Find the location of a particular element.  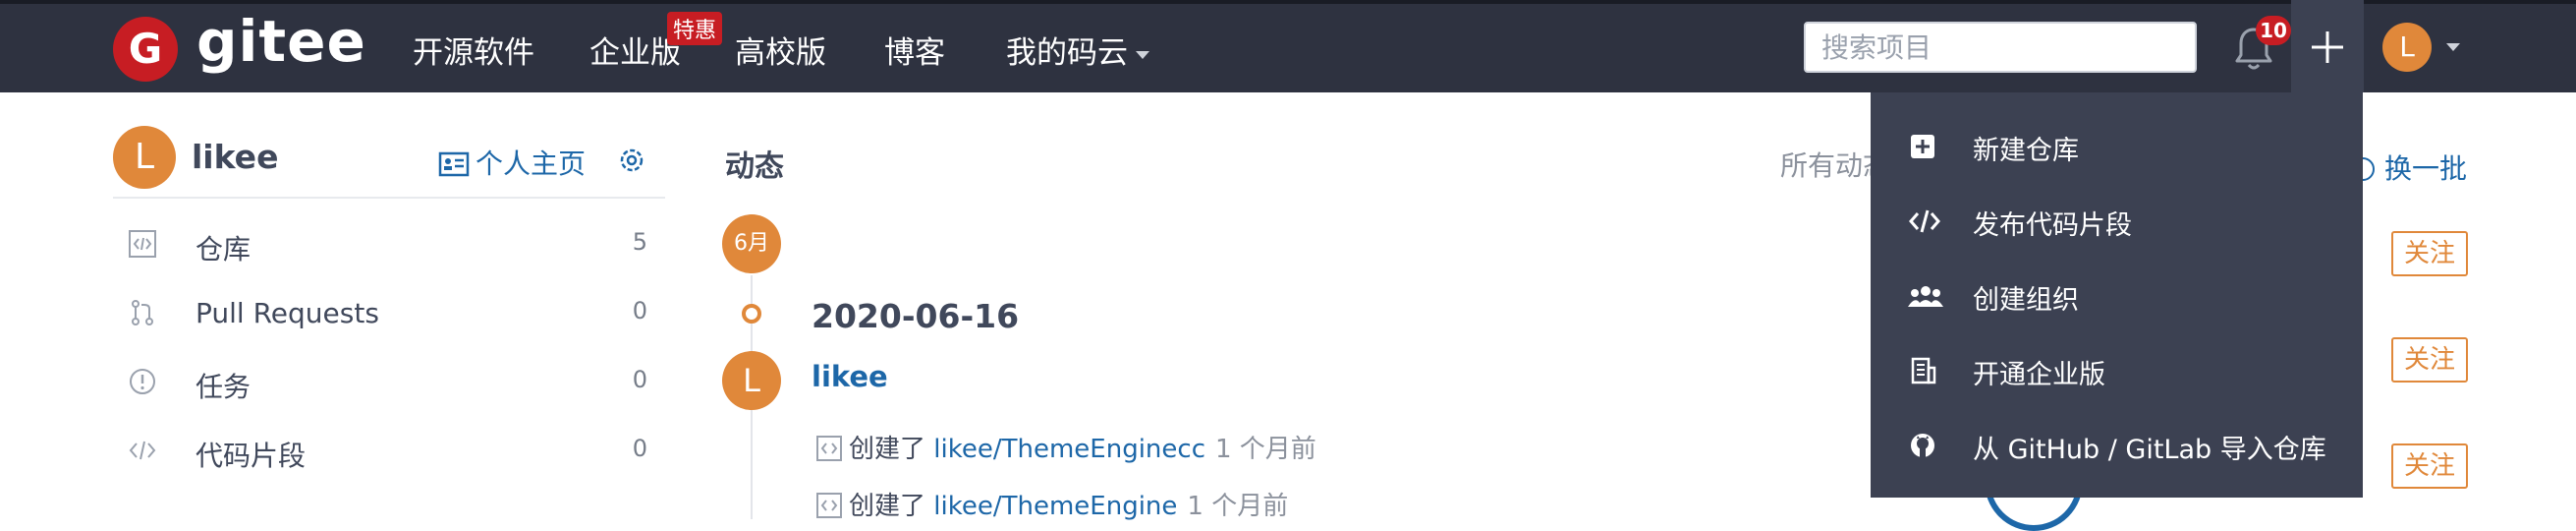

hot-deal-badge: 特惠 is located at coordinates (695, 28).